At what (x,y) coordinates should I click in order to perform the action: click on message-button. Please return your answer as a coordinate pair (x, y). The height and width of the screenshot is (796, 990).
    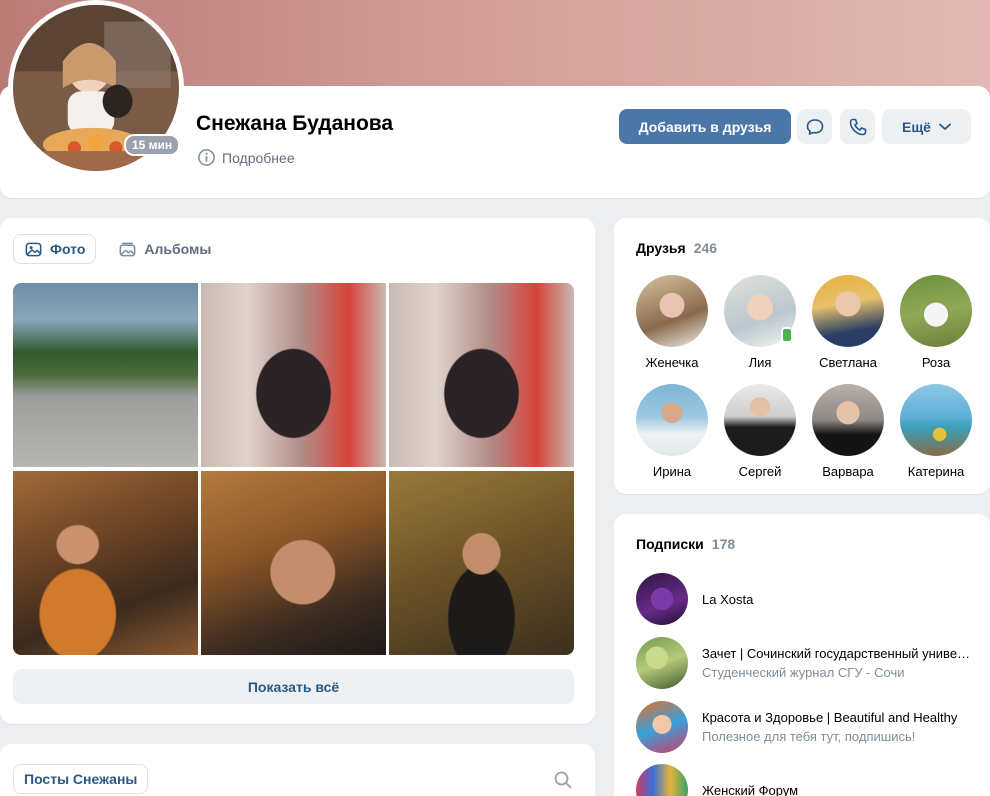
    Looking at the image, I should click on (814, 126).